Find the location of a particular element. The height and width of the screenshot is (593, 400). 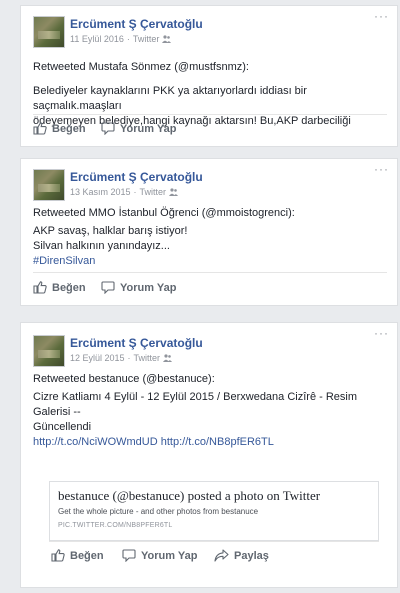

post-text-line: AKP savaş, halklar barış istiyor! is located at coordinates (110, 231).